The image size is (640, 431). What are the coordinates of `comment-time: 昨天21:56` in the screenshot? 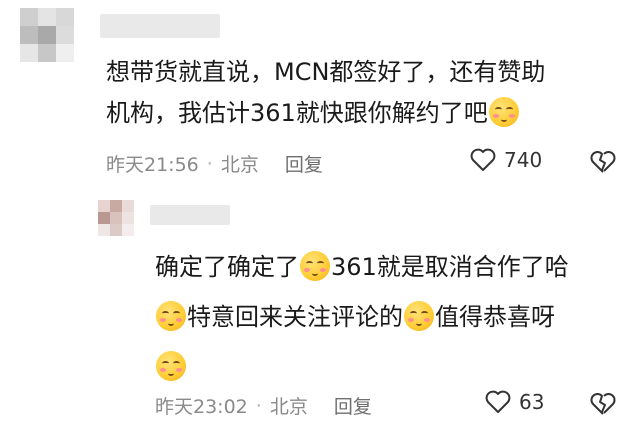 It's located at (152, 165).